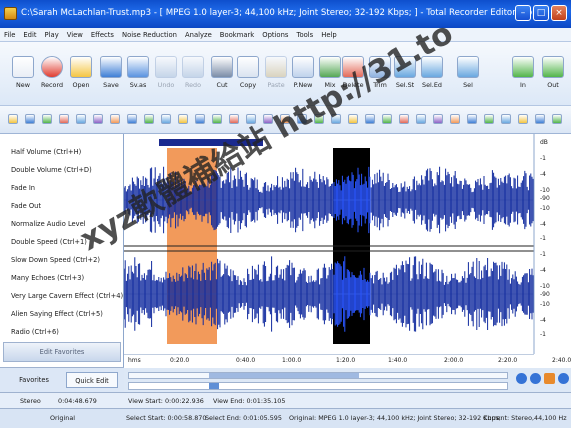 The image size is (571, 428). What do you see at coordinates (276, 74) in the screenshot?
I see `toolbar-paste-button: Paste` at bounding box center [276, 74].